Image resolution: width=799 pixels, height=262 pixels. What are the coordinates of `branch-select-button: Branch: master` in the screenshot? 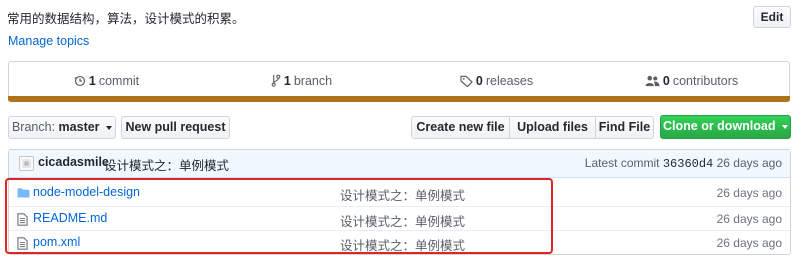 It's located at (62, 127).